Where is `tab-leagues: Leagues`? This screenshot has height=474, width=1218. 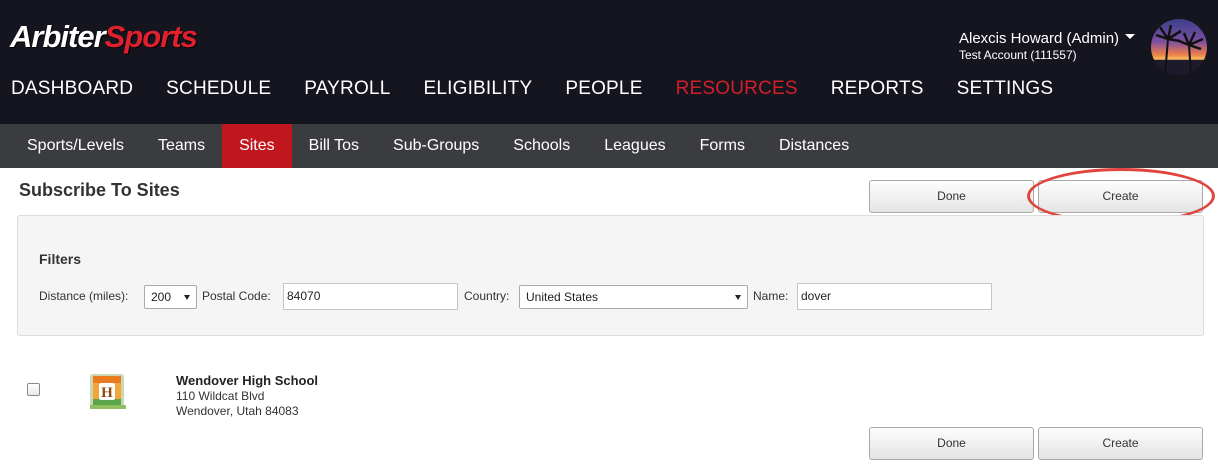 tab-leagues: Leagues is located at coordinates (634, 146).